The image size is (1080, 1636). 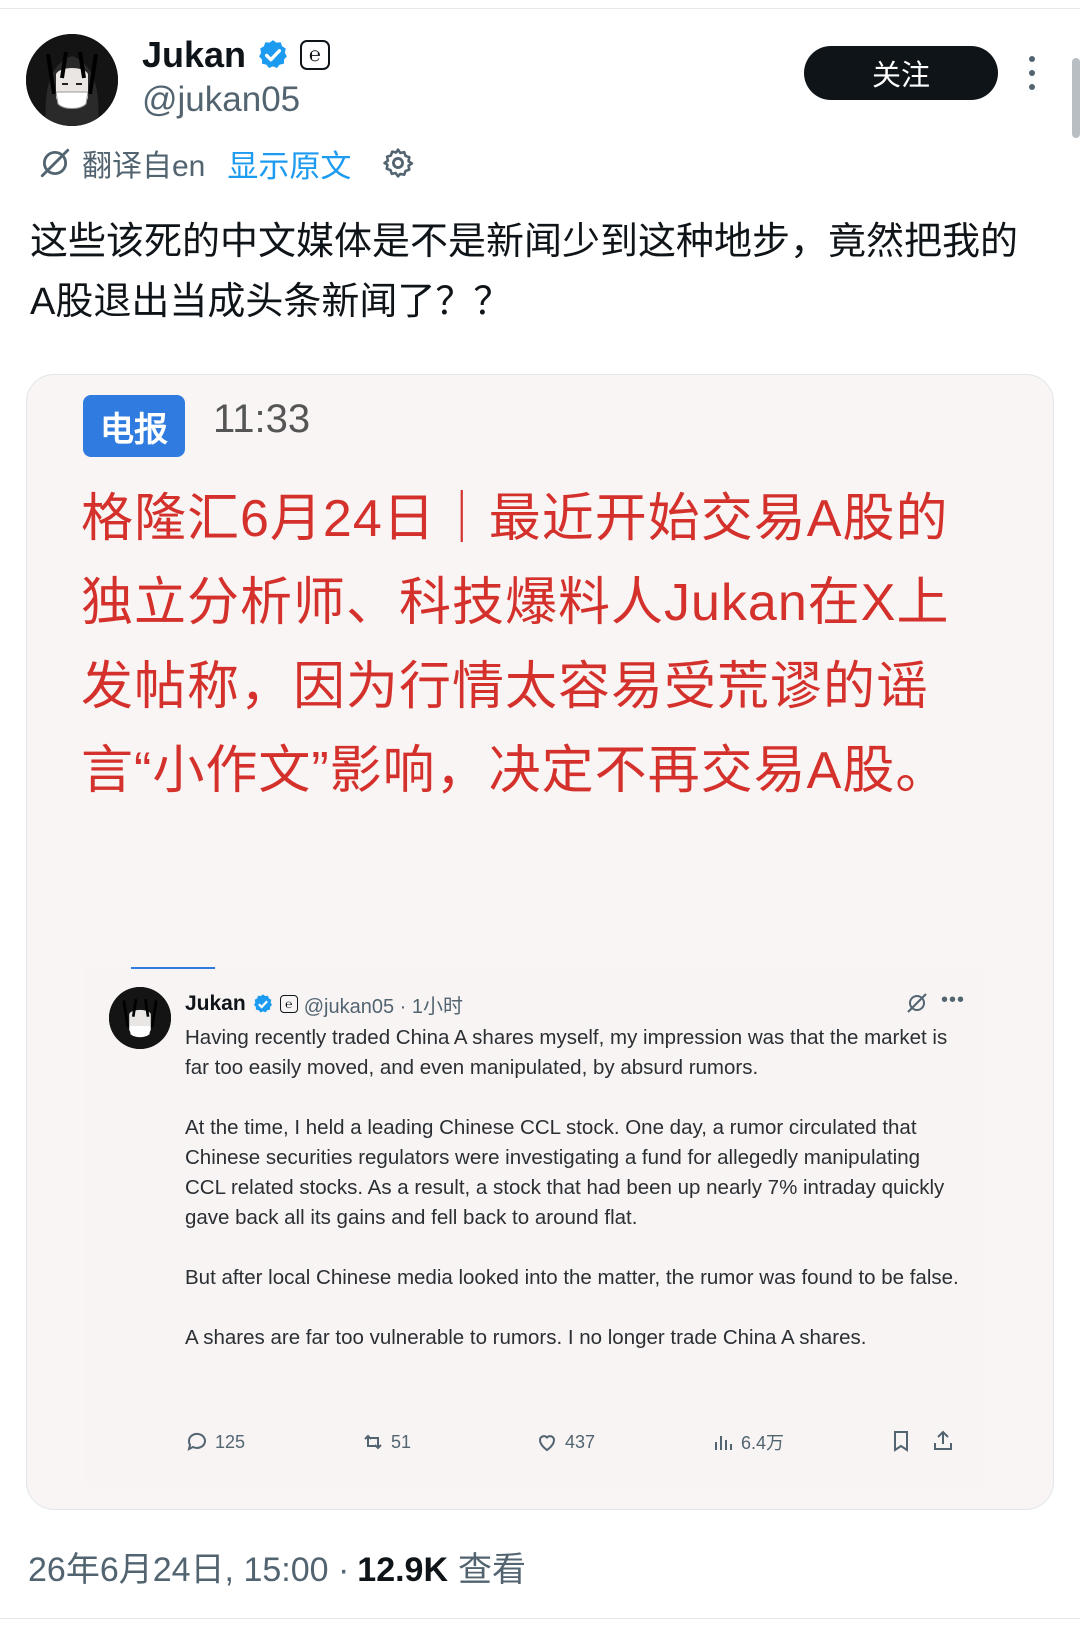 I want to click on scrollbar, so click(x=1076, y=98).